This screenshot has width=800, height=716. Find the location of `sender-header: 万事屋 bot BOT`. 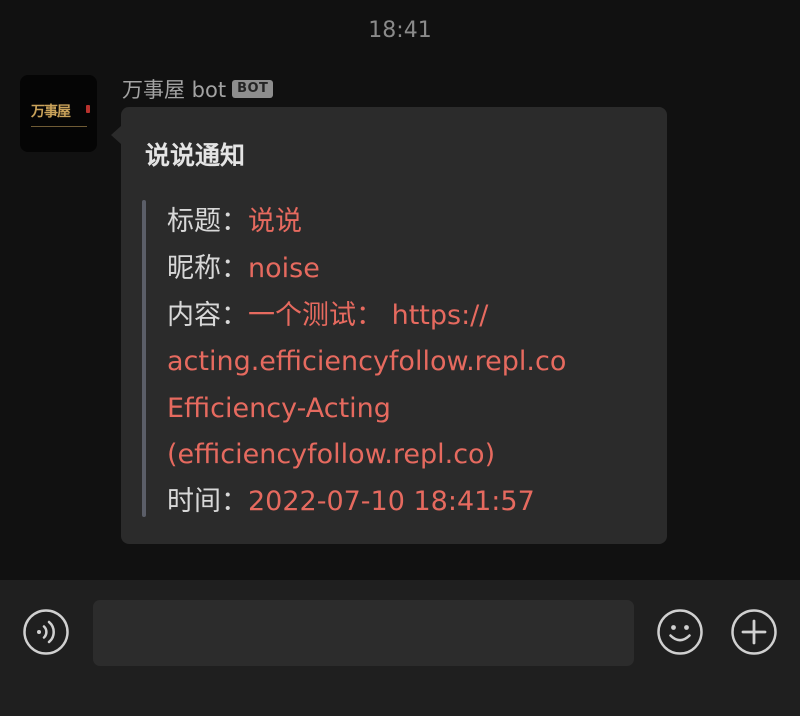

sender-header: 万事屋 bot BOT is located at coordinates (198, 89).